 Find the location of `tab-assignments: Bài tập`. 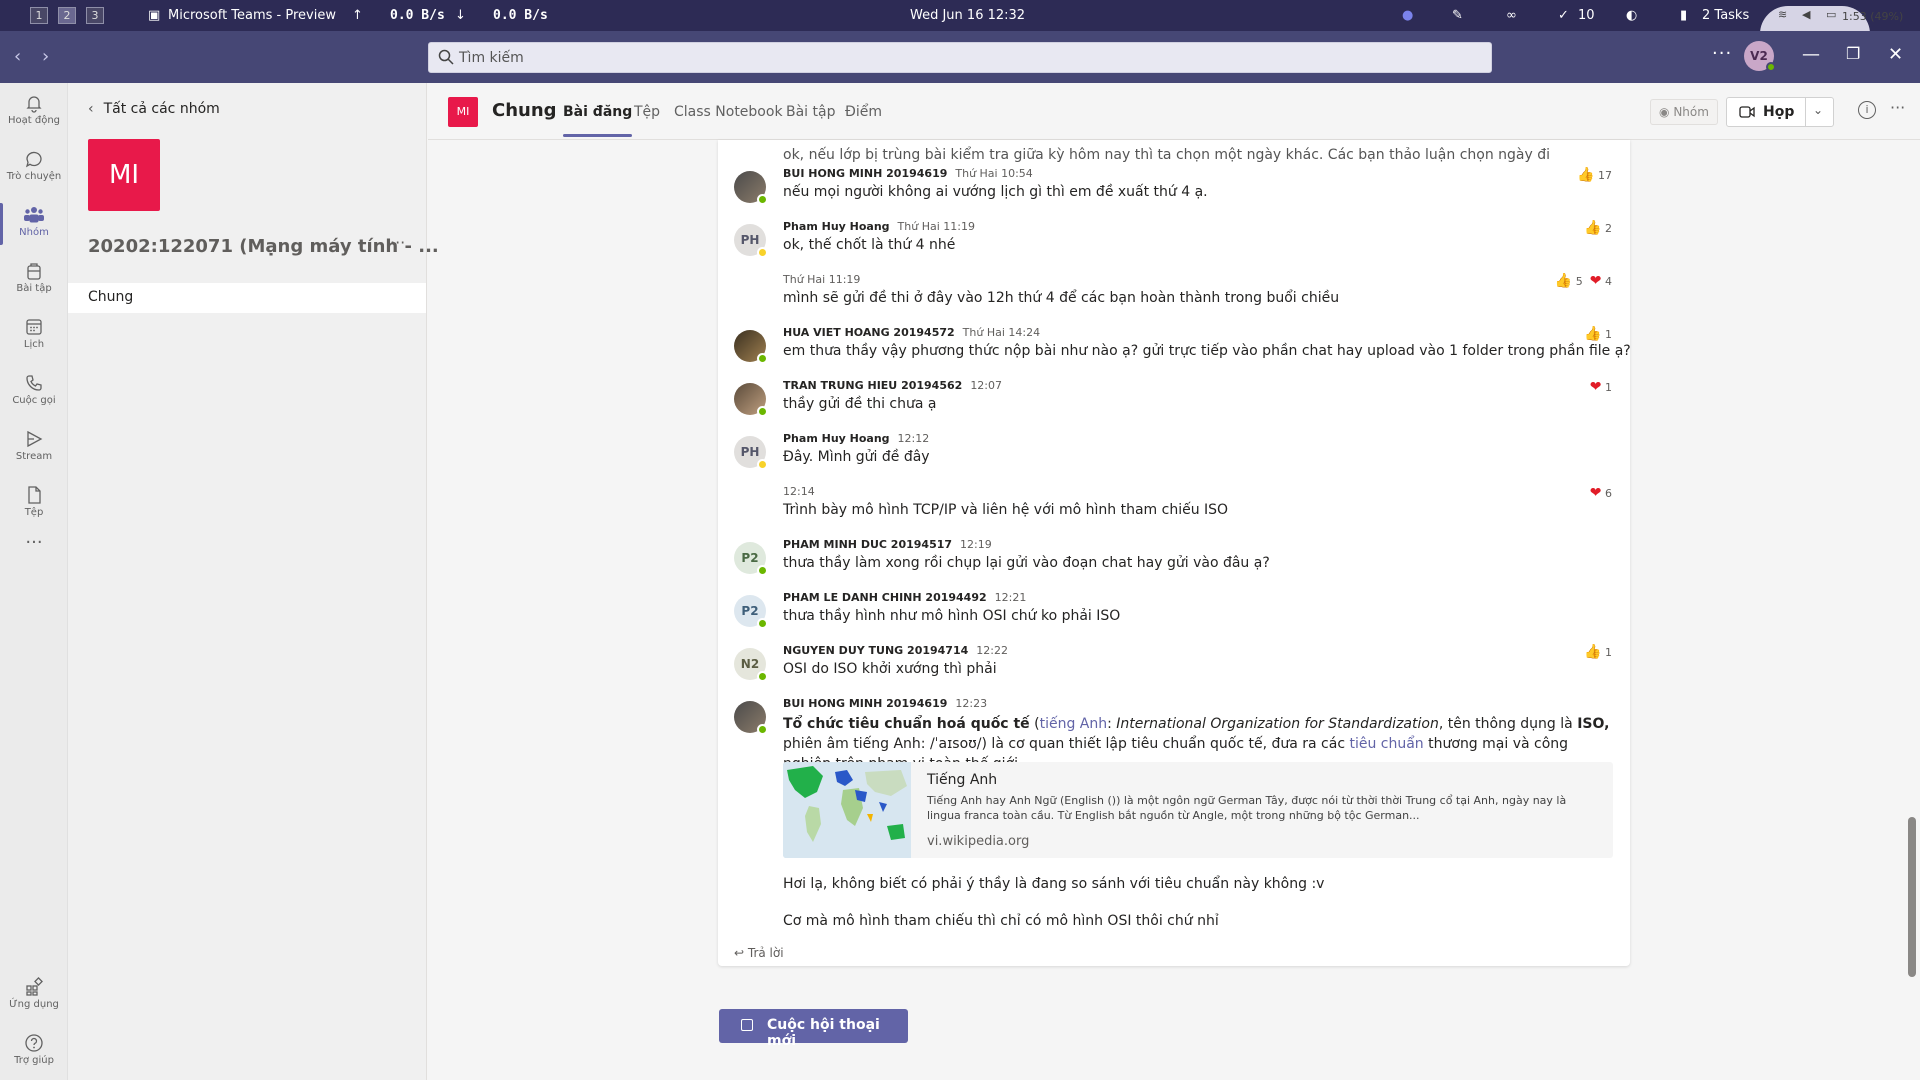

tab-assignments: Bài tập is located at coordinates (810, 112).